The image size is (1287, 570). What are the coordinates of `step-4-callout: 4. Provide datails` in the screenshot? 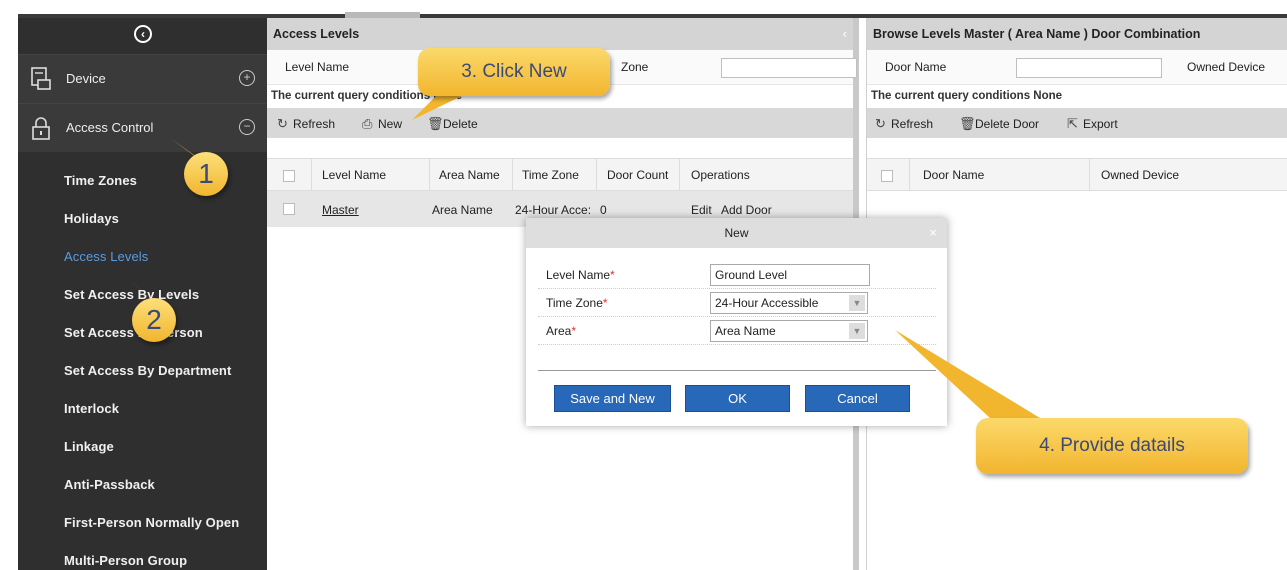 It's located at (1112, 446).